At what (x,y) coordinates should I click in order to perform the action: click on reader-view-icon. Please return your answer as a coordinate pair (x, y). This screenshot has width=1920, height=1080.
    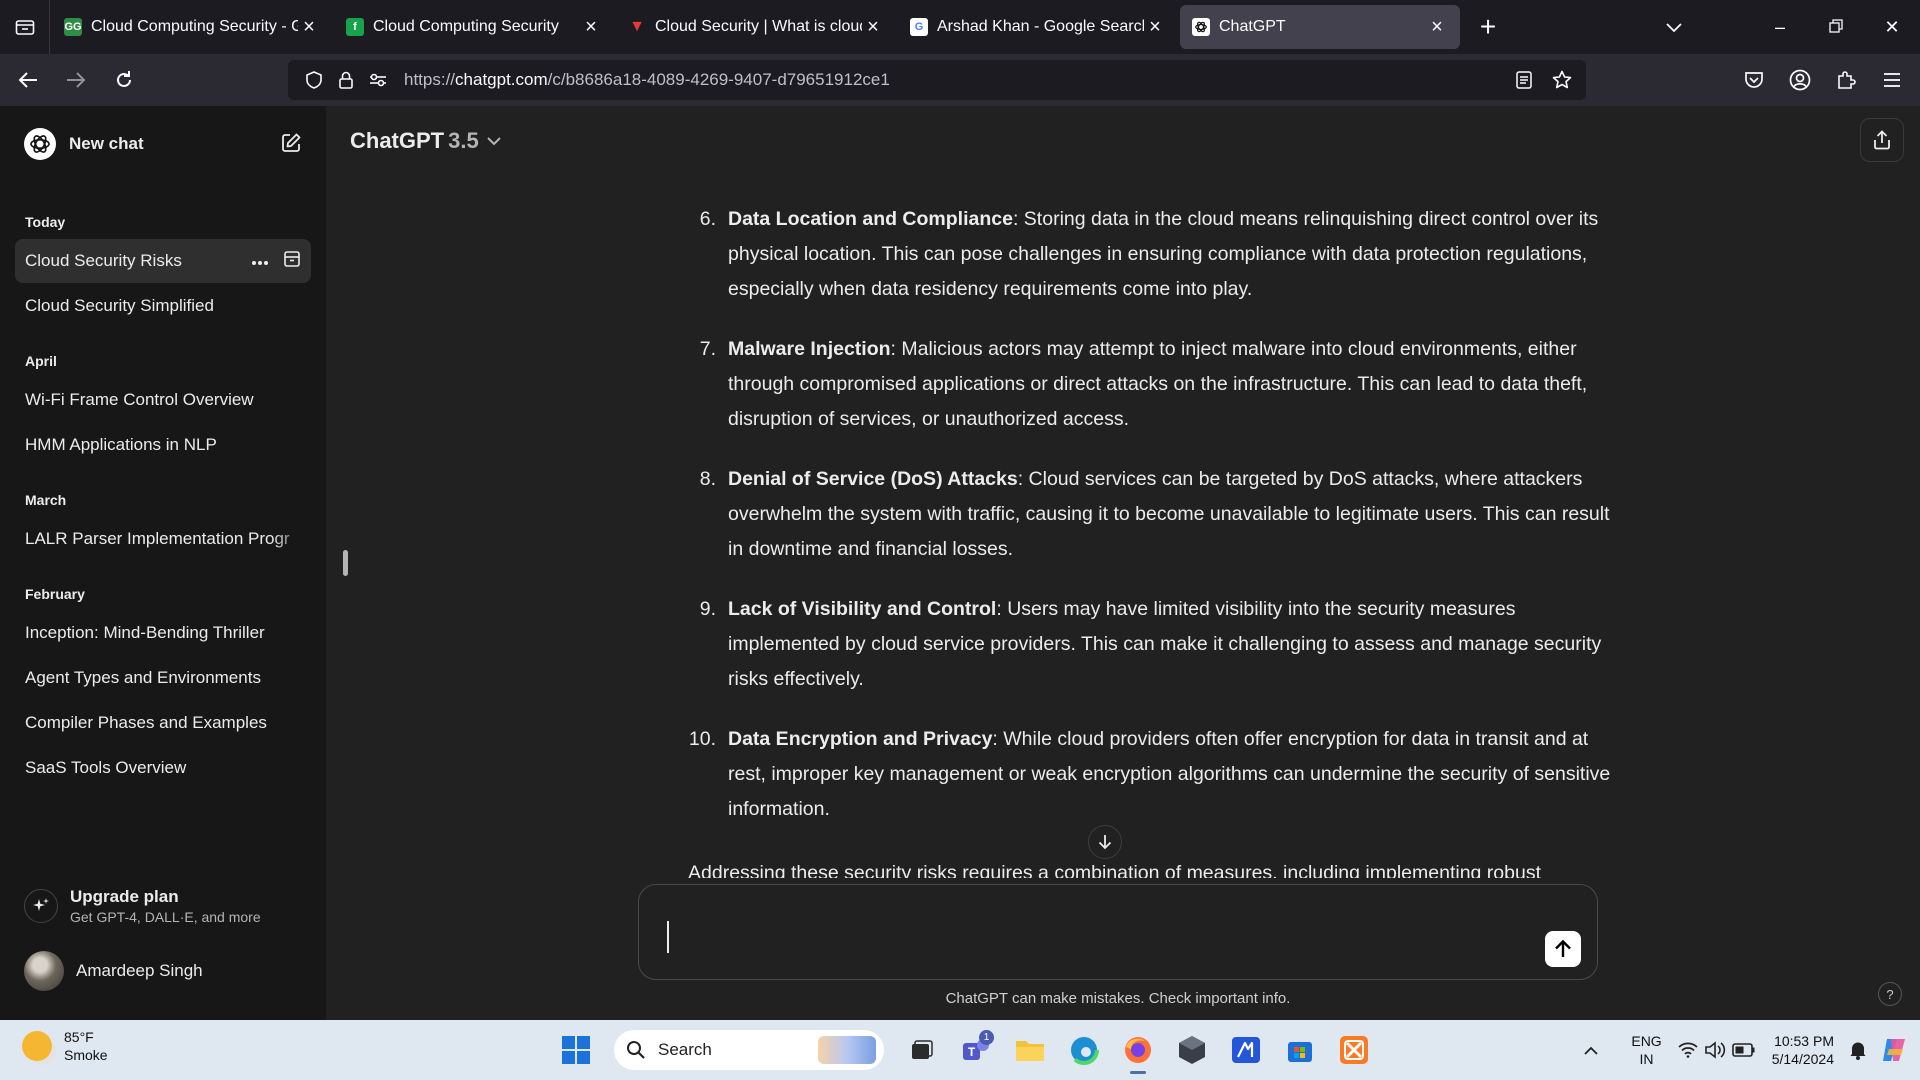
    Looking at the image, I should click on (1524, 80).